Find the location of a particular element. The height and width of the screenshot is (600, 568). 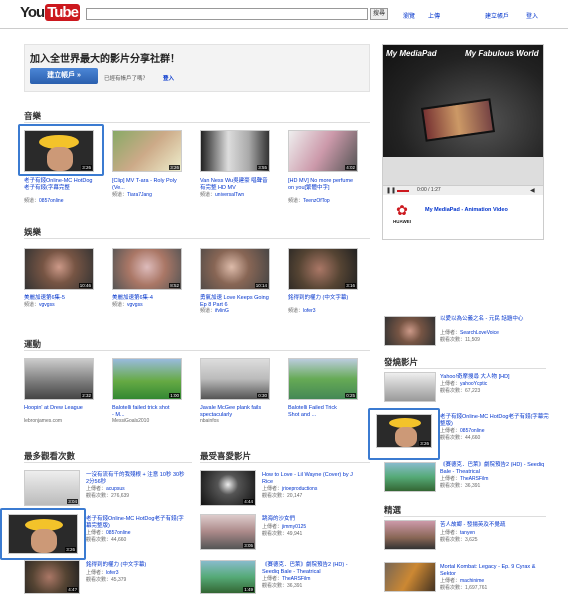

youtube-logo: You Tube is located at coordinates (50, 15).